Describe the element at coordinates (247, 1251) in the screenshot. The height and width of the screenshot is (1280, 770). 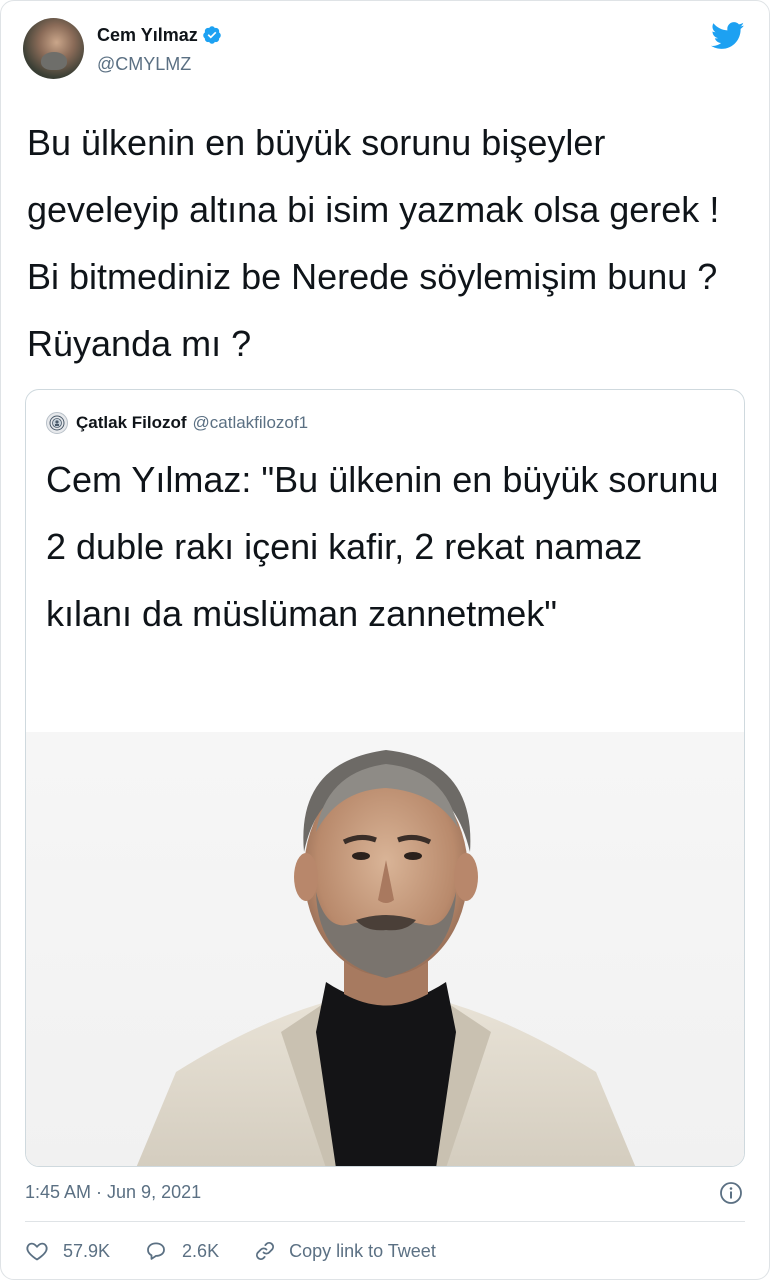
I see `tweet-actions: 57.9K 2.6K Copy link to Tweet` at that location.